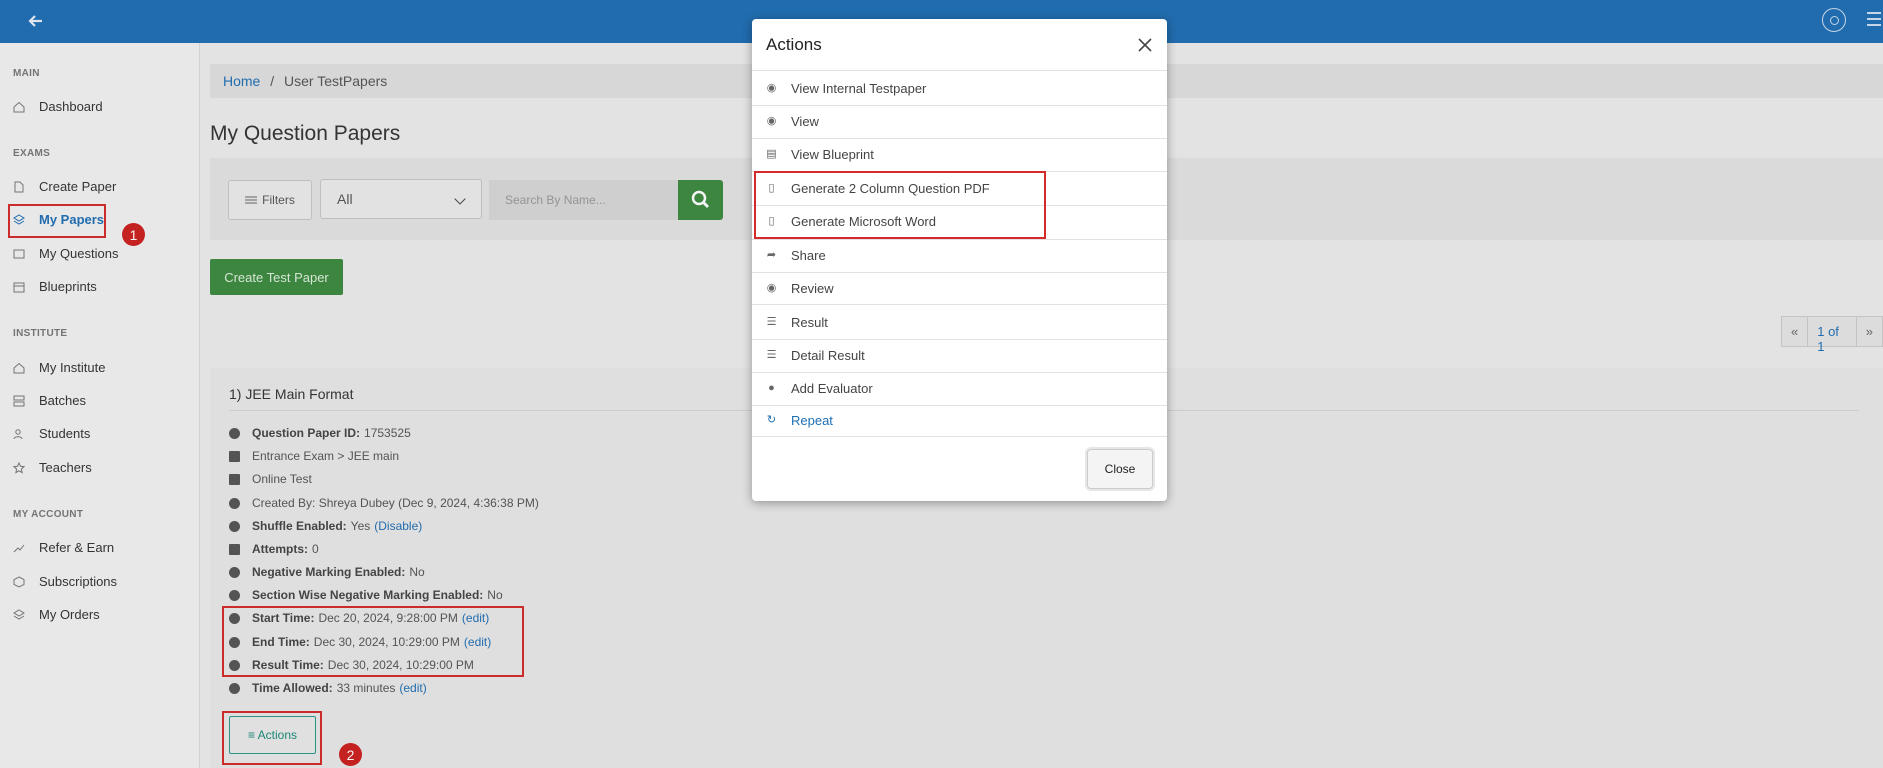 The width and height of the screenshot is (1883, 768). What do you see at coordinates (794, 44) in the screenshot?
I see `modal-title: Actions` at bounding box center [794, 44].